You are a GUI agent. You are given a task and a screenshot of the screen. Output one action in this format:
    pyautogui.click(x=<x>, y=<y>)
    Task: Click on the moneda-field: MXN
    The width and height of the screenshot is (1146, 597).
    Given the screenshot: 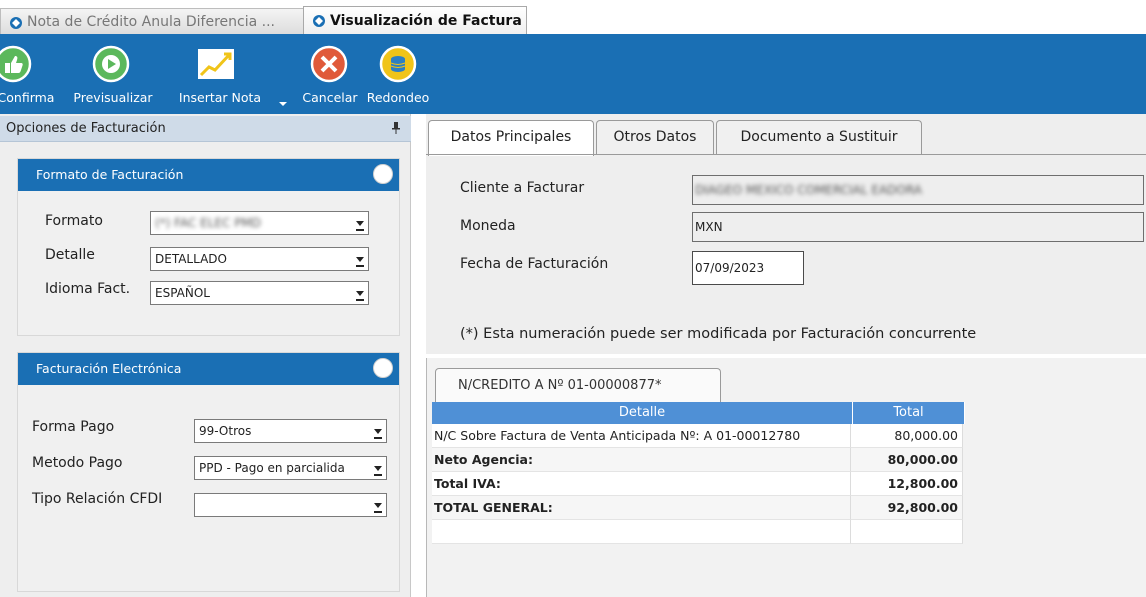 What is the action you would take?
    pyautogui.click(x=918, y=227)
    